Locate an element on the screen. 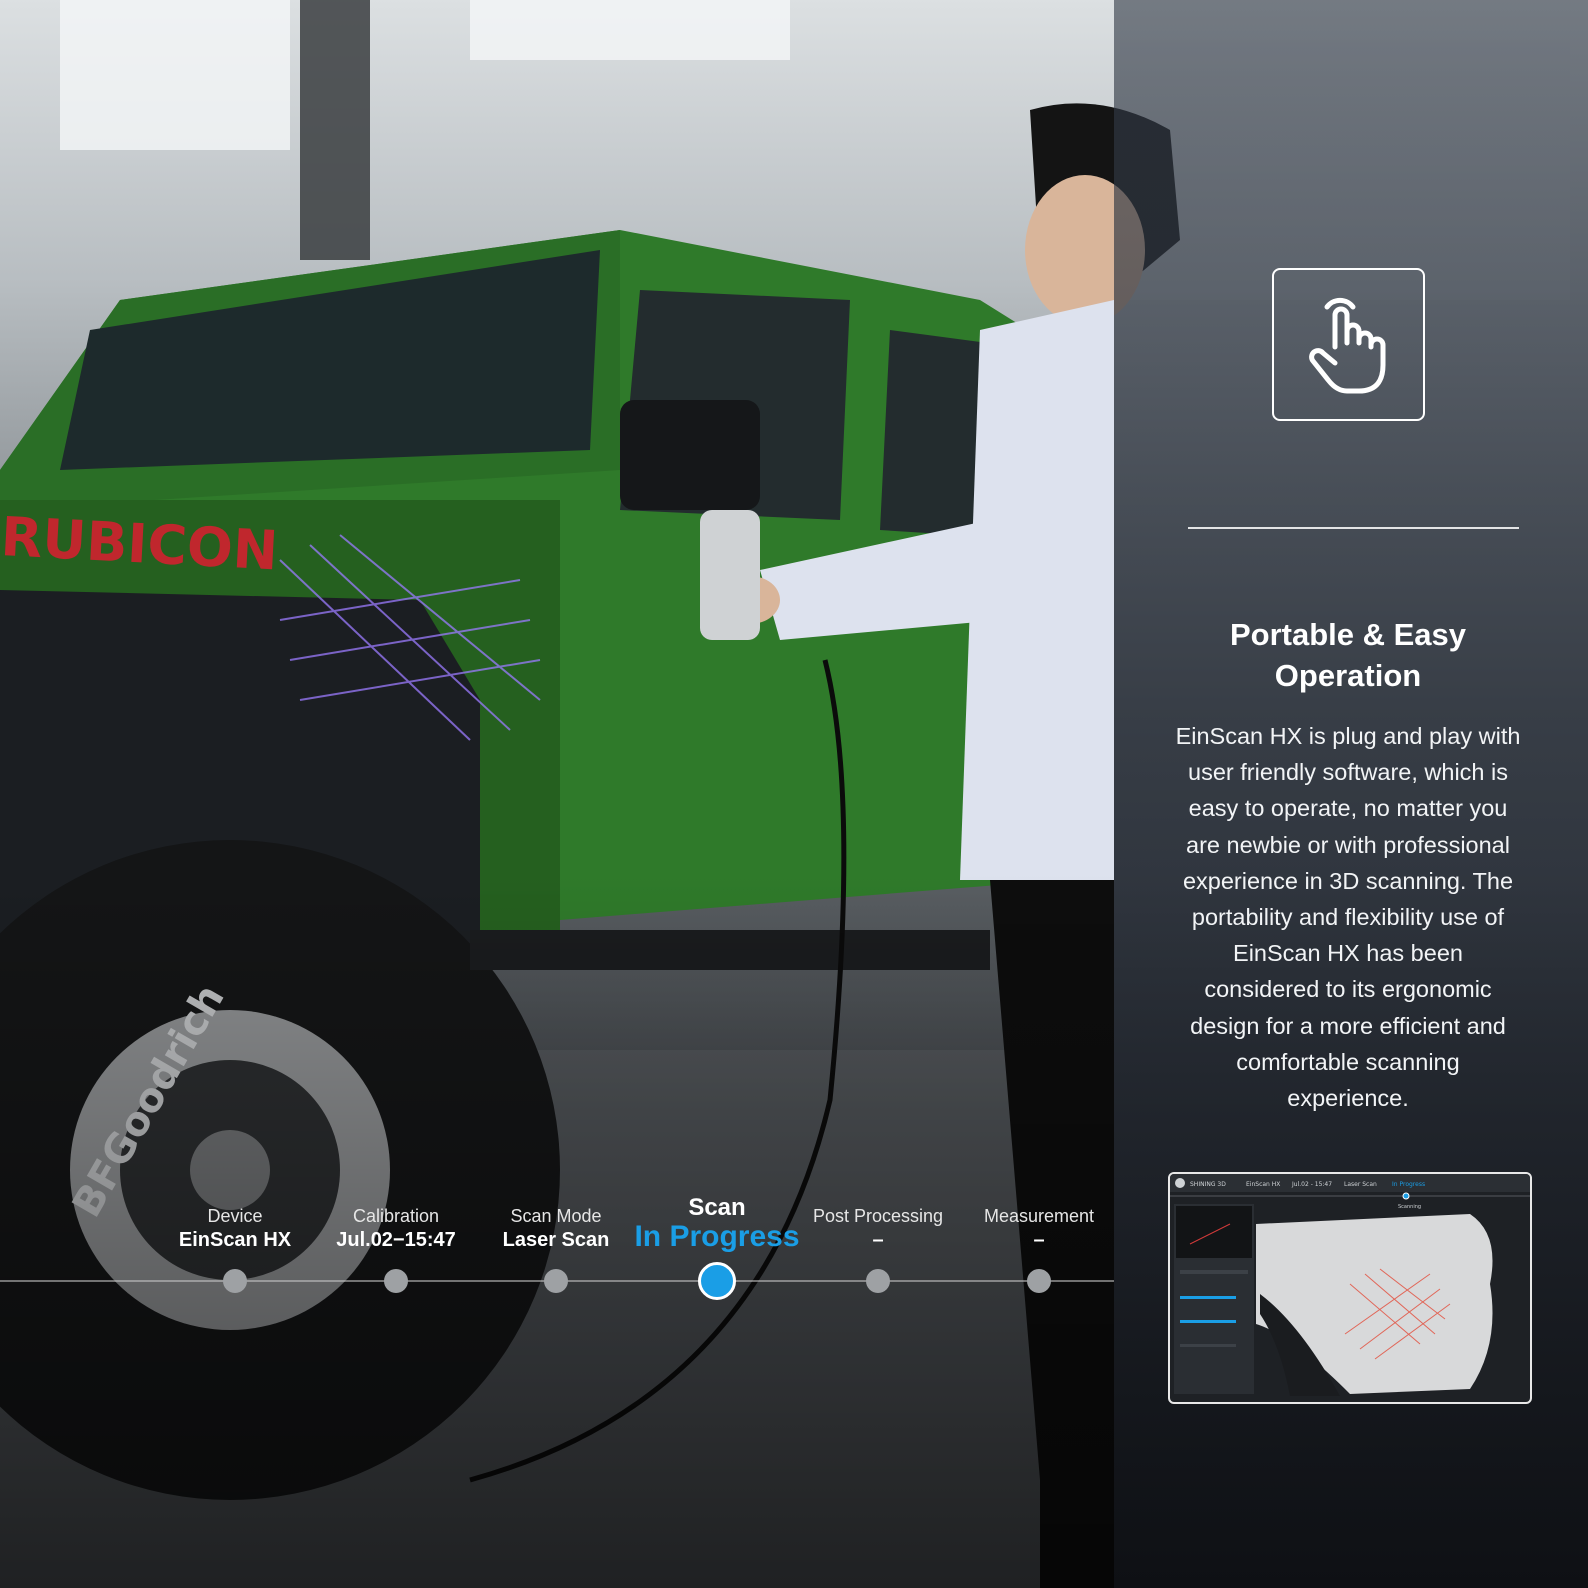 This screenshot has width=1588, height=1588. step-label-device: Device is located at coordinates (235, 1216).